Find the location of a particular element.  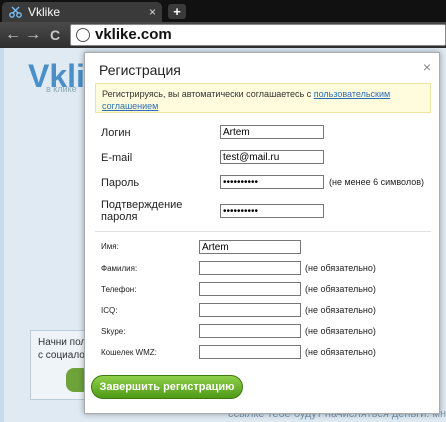

dialog-title: Регистрация is located at coordinates (140, 70).